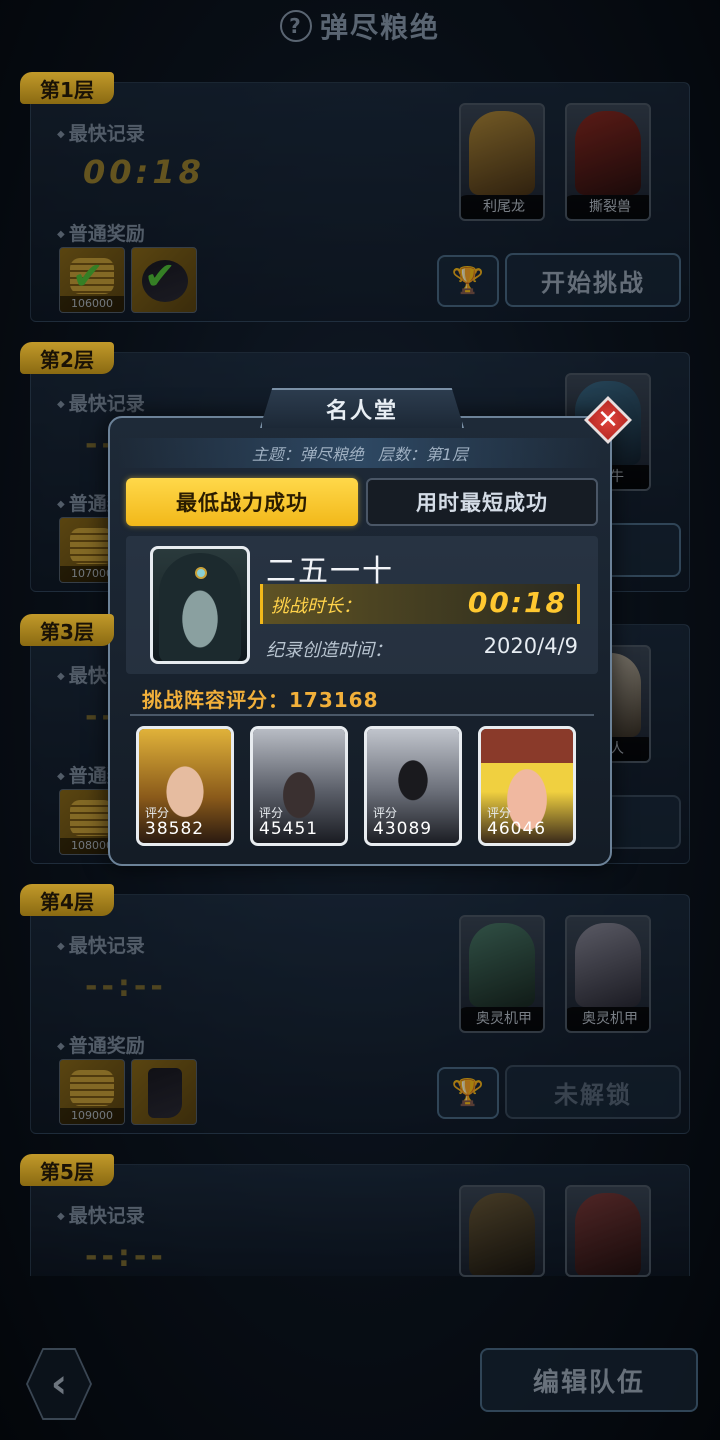 The image size is (720, 1440). I want to click on hero-card: 评分 43089, so click(413, 786).